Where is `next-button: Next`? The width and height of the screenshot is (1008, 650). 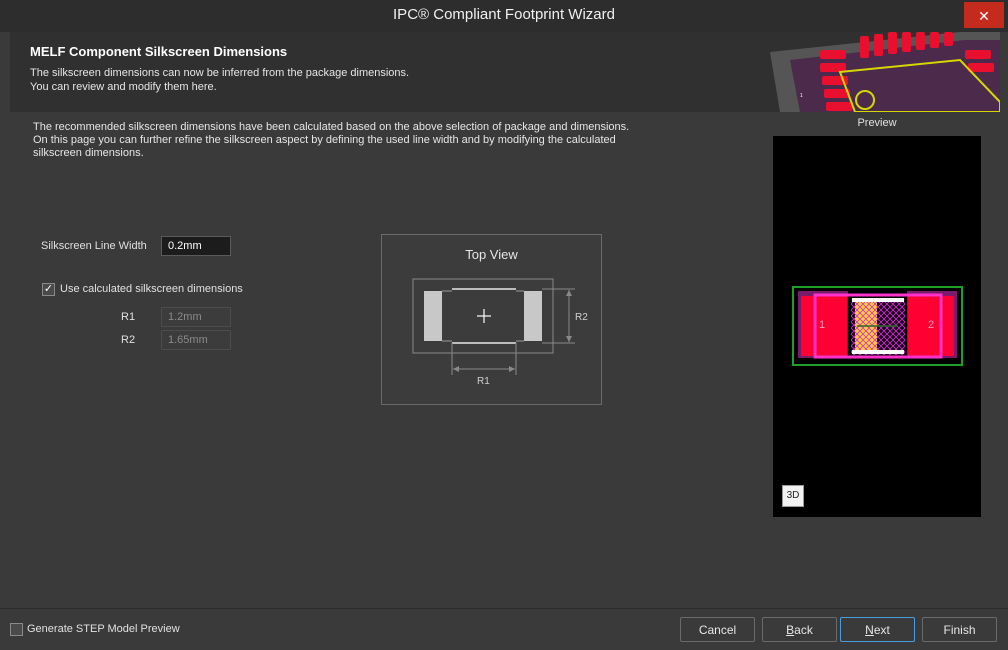
next-button: Next is located at coordinates (877, 629).